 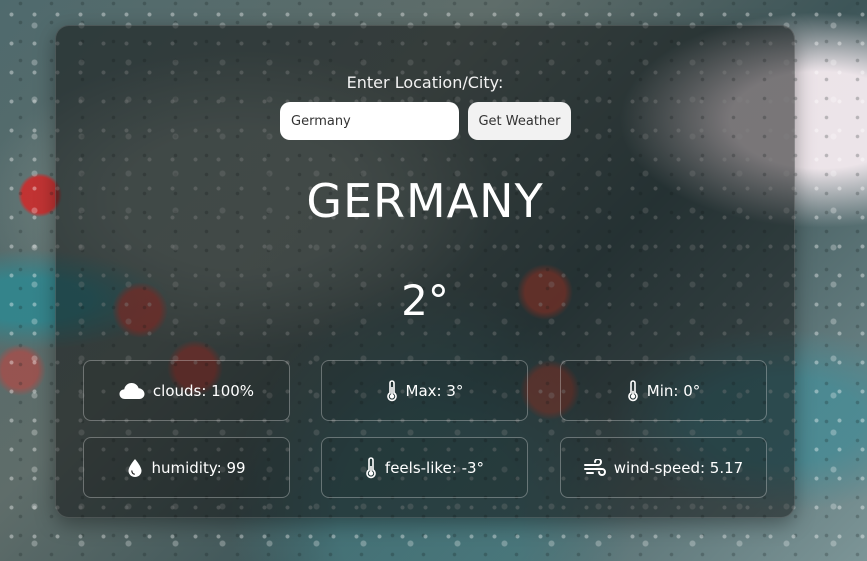 I want to click on cloud-icon, so click(x=132, y=391).